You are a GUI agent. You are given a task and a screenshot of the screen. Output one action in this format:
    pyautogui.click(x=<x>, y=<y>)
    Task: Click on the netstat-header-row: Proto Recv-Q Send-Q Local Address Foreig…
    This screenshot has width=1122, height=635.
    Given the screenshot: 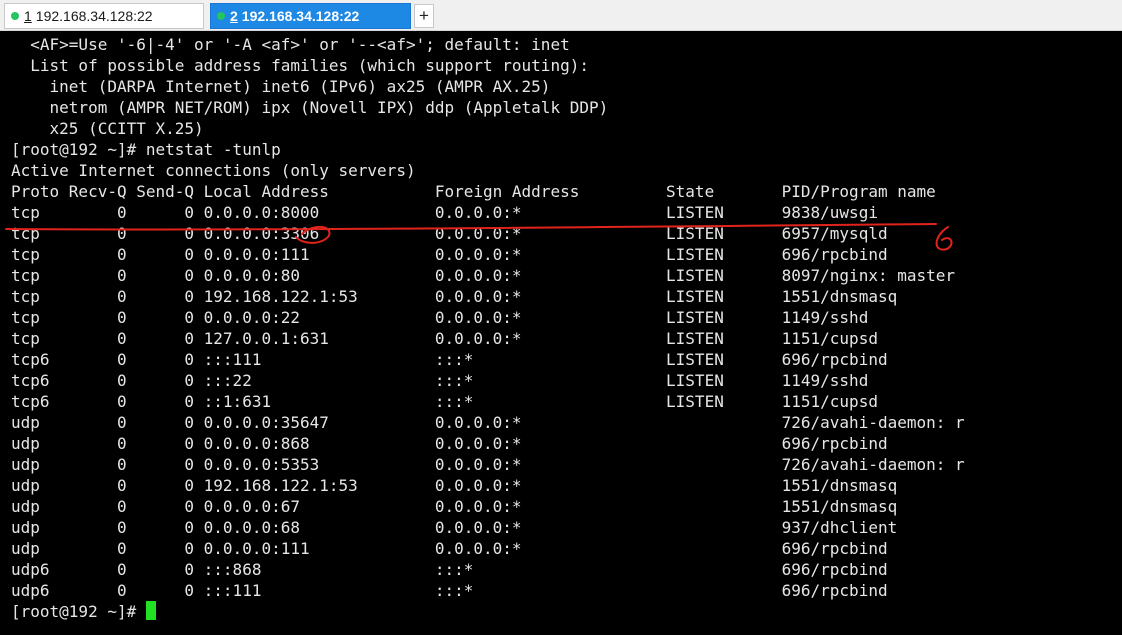 What is the action you would take?
    pyautogui.click(x=473, y=191)
    